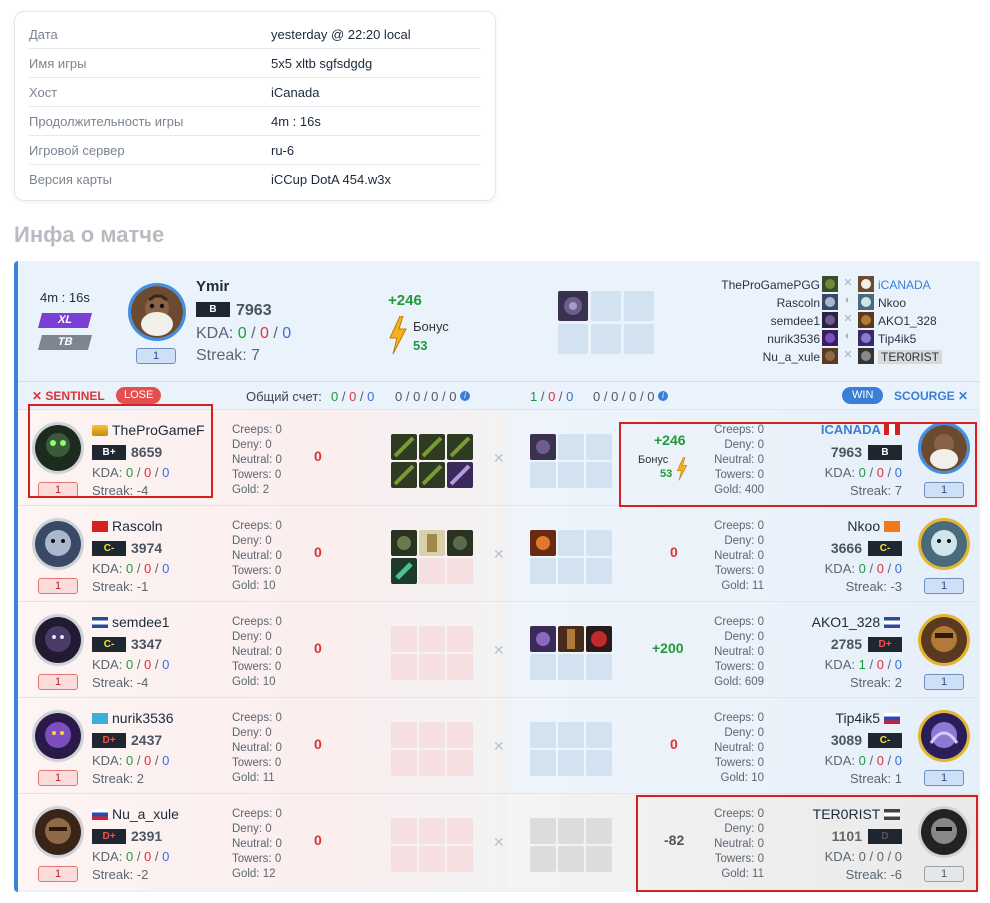 The width and height of the screenshot is (990, 903). I want to click on info-label: Хост, so click(43, 92).